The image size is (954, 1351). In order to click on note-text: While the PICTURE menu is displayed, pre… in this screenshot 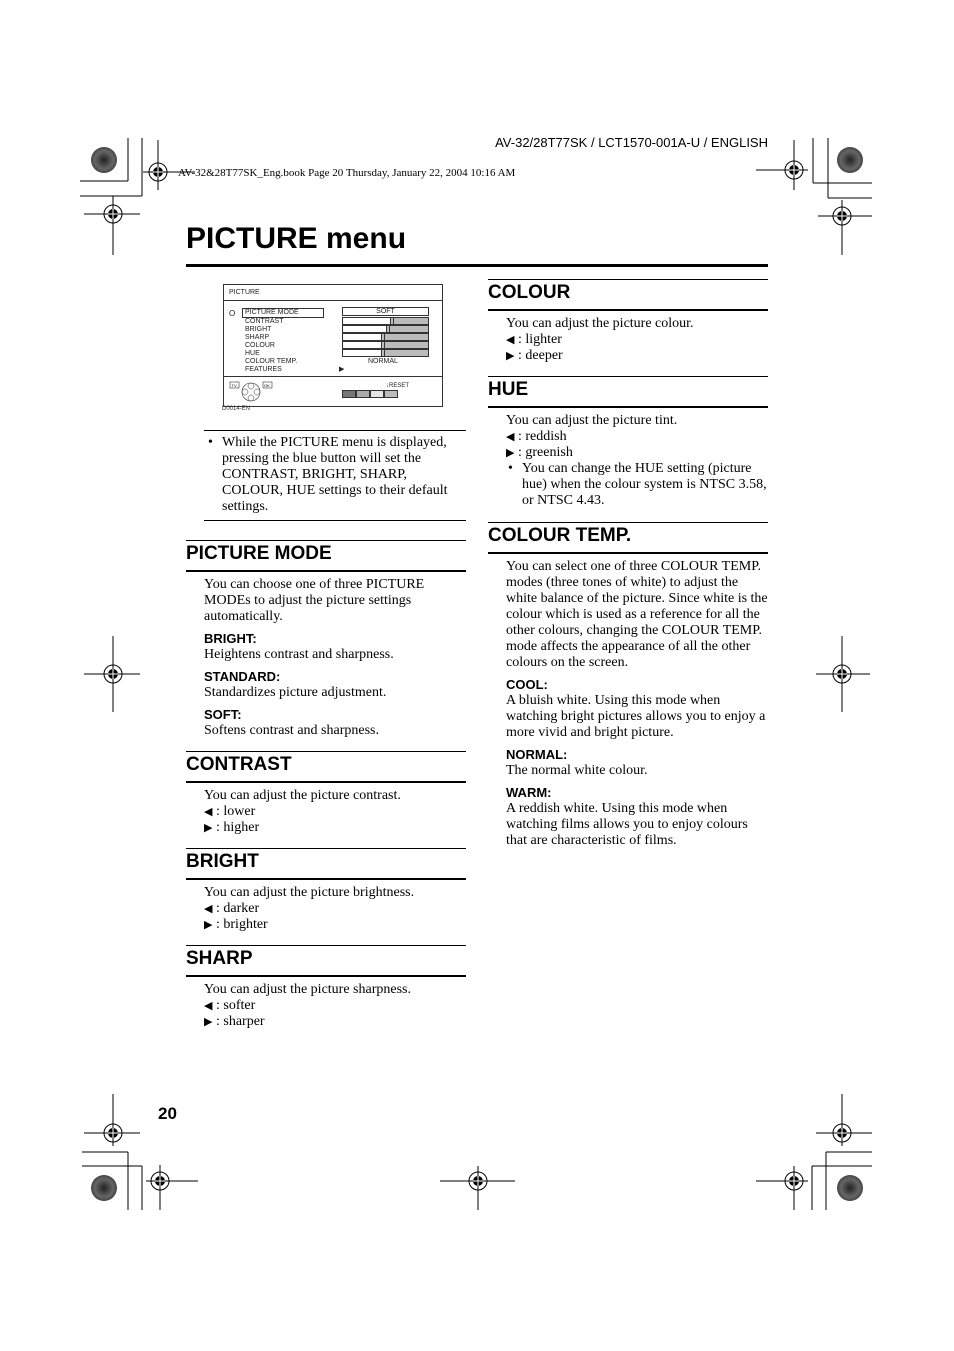, I will do `click(335, 475)`.